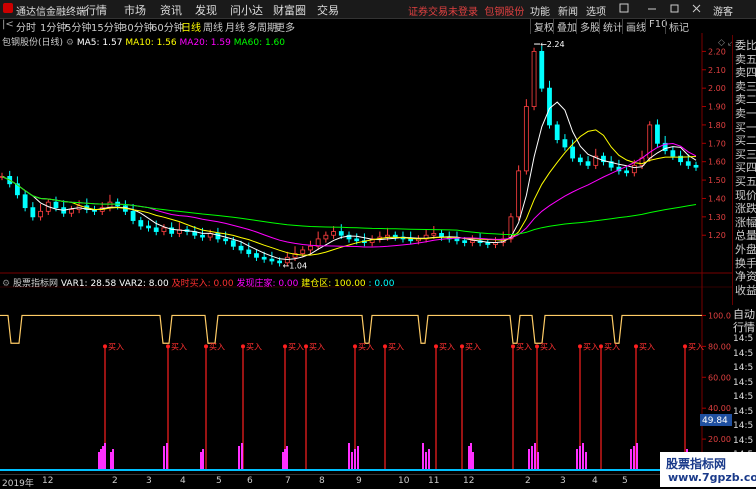 The height and width of the screenshot is (489, 756). Describe the element at coordinates (719, 439) in the screenshot. I see `indicator-axis-label: 20.00` at that location.